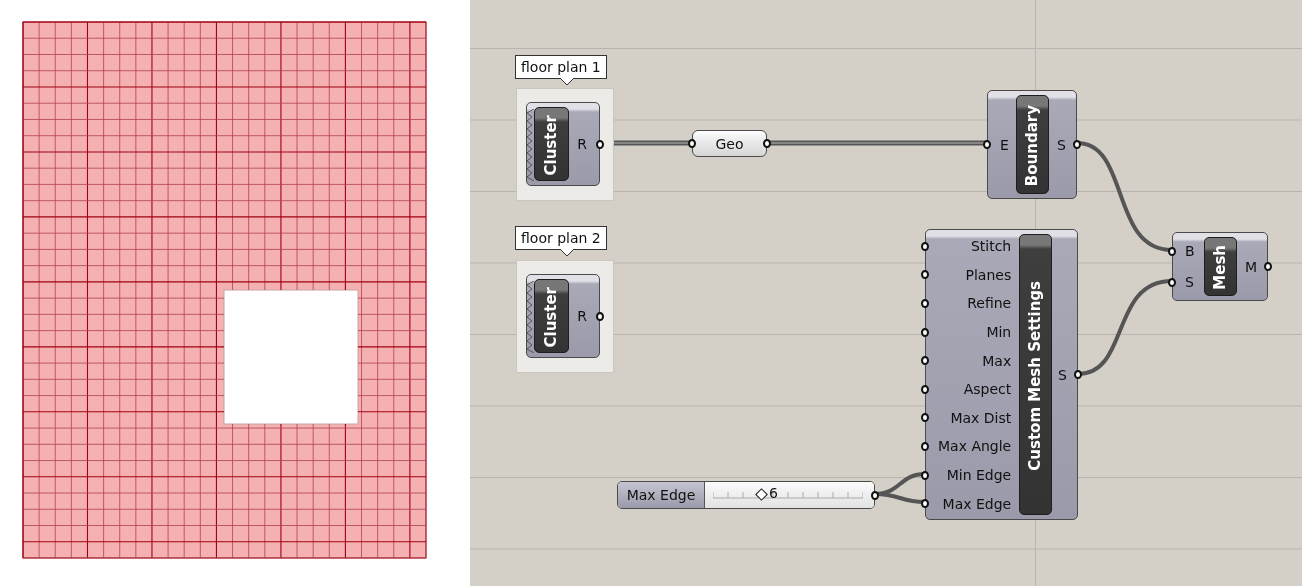 This screenshot has width=1302, height=586. What do you see at coordinates (979, 475) in the screenshot?
I see `port-label: Min Edge` at bounding box center [979, 475].